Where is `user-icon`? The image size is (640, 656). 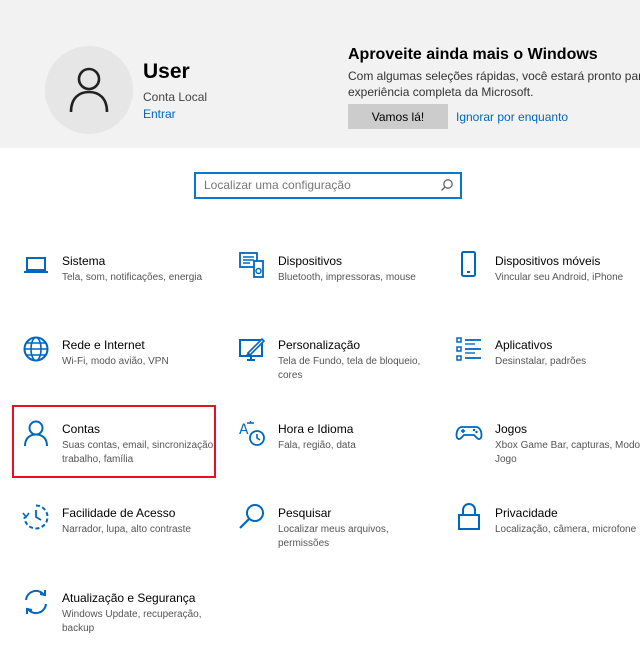
user-icon is located at coordinates (89, 90).